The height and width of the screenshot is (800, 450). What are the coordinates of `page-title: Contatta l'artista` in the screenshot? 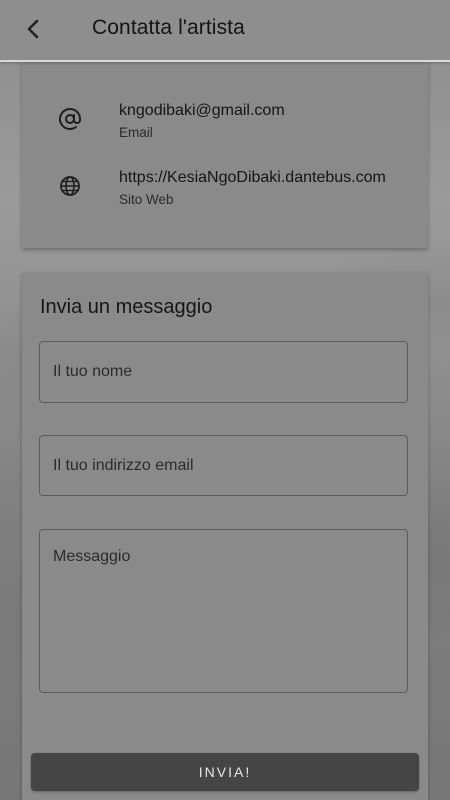 It's located at (168, 27).